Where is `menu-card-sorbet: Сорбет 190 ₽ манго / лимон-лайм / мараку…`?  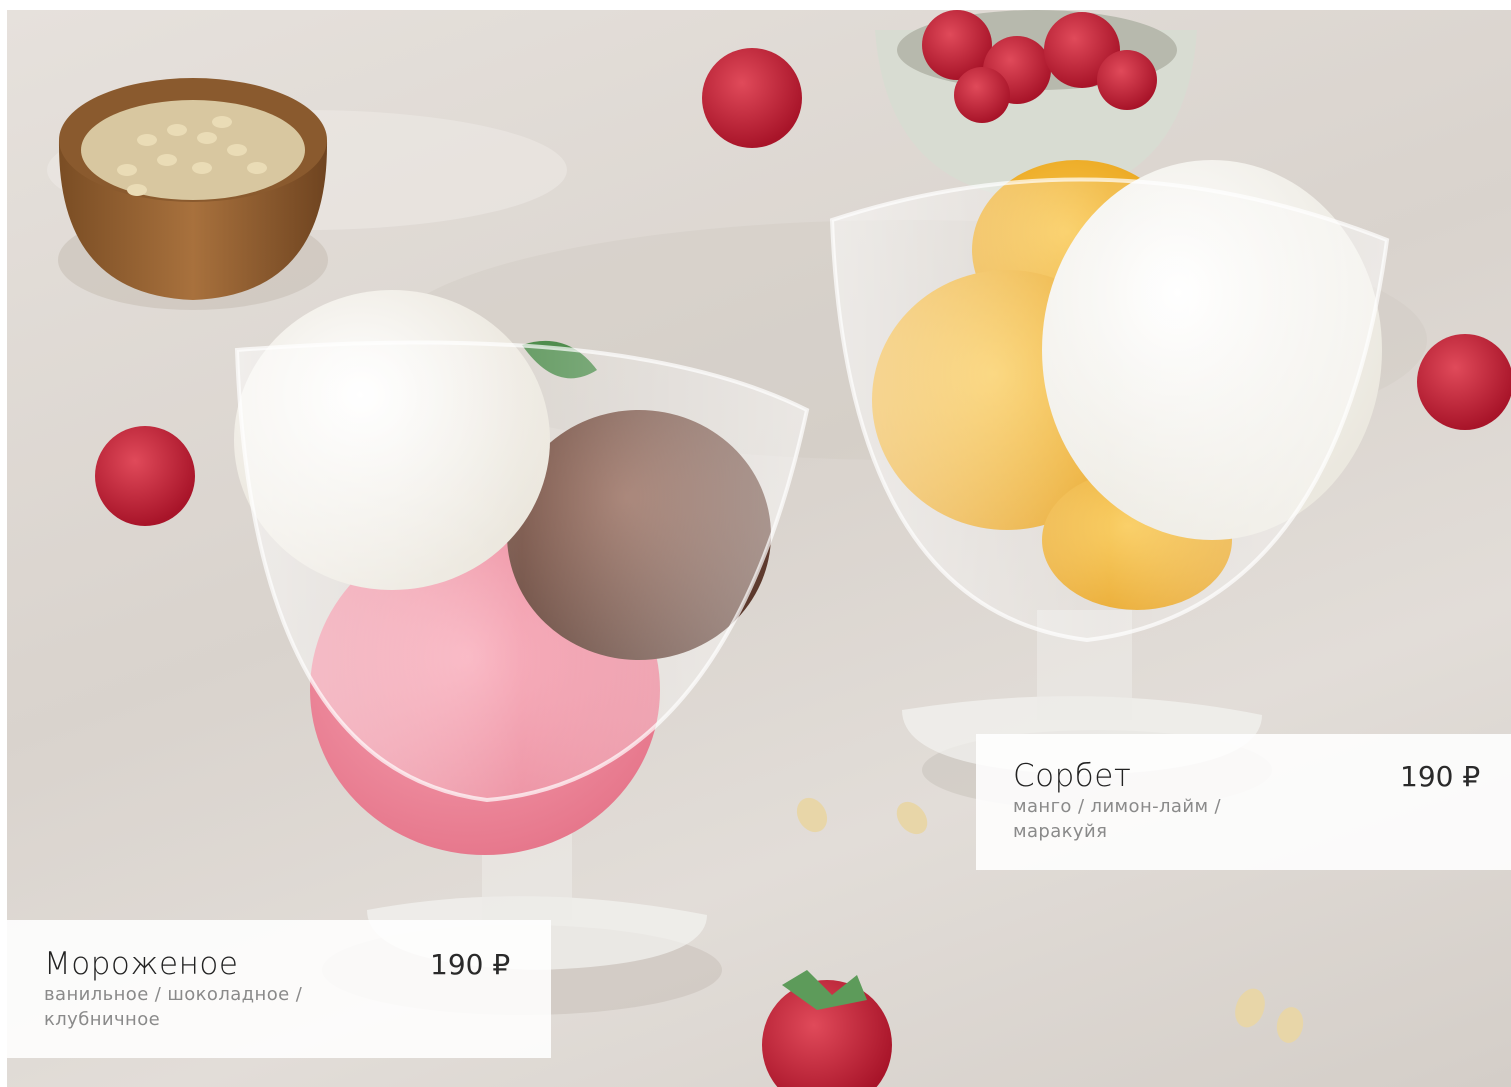 menu-card-sorbet: Сорбет 190 ₽ манго / лимон-лайм / мараку… is located at coordinates (1243, 802).